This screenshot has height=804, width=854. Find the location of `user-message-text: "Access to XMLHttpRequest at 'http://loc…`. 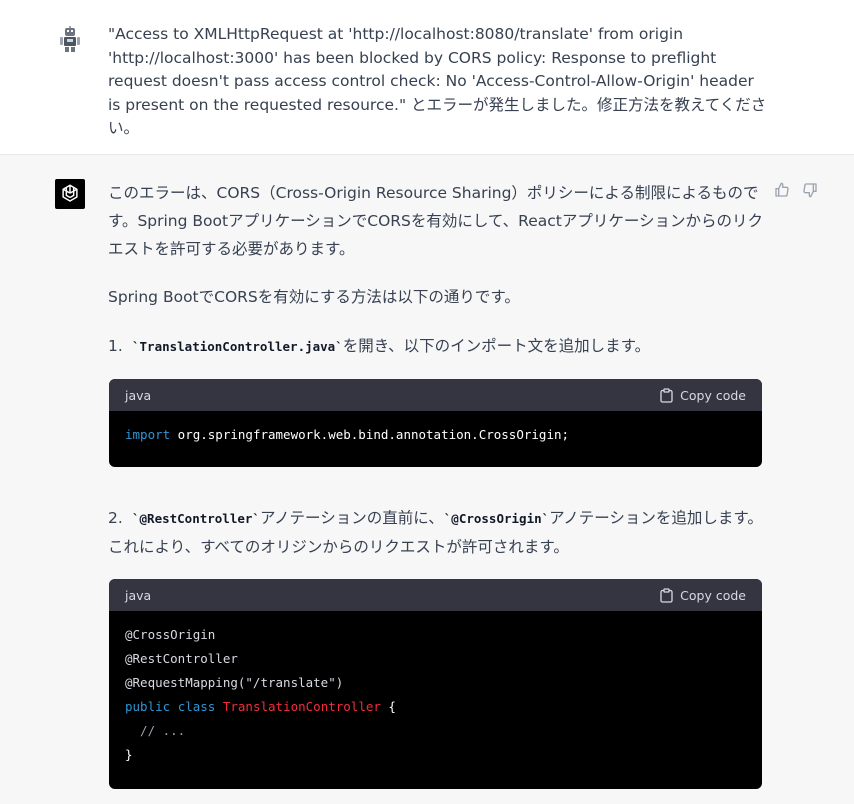

user-message-text: "Access to XMLHttpRequest at 'http://loc… is located at coordinates (437, 81).